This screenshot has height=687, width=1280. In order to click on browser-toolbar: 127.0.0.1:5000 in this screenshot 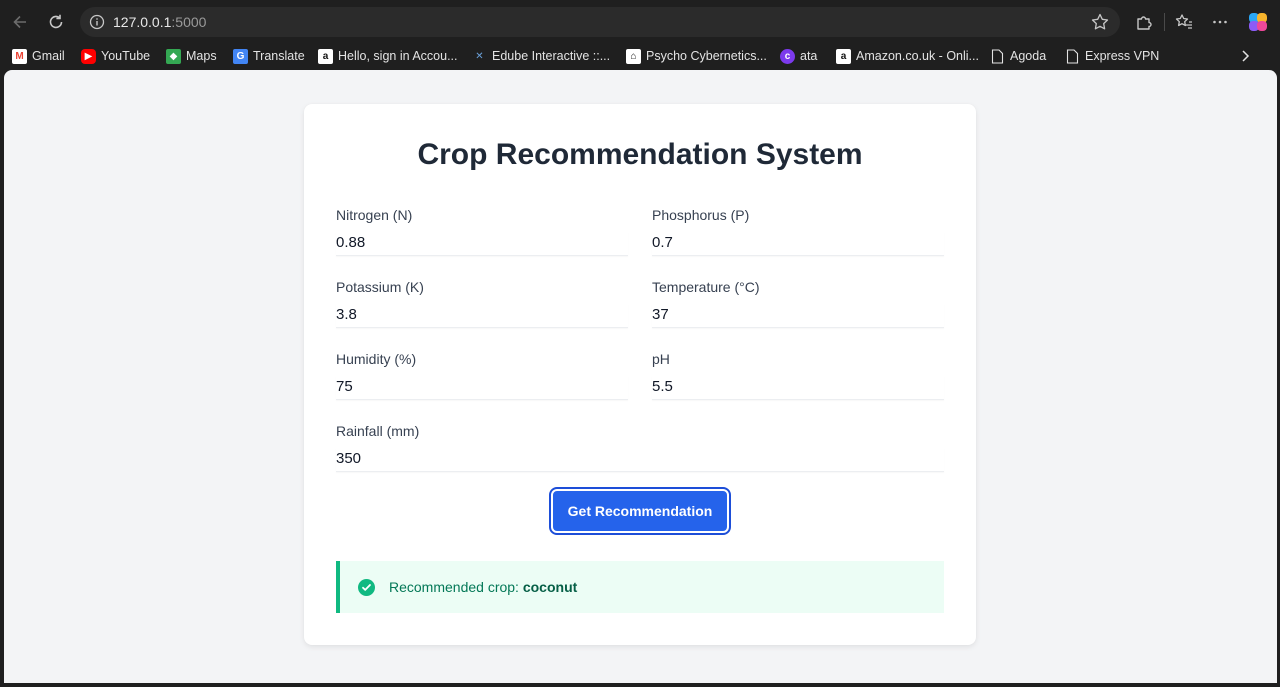, I will do `click(640, 22)`.